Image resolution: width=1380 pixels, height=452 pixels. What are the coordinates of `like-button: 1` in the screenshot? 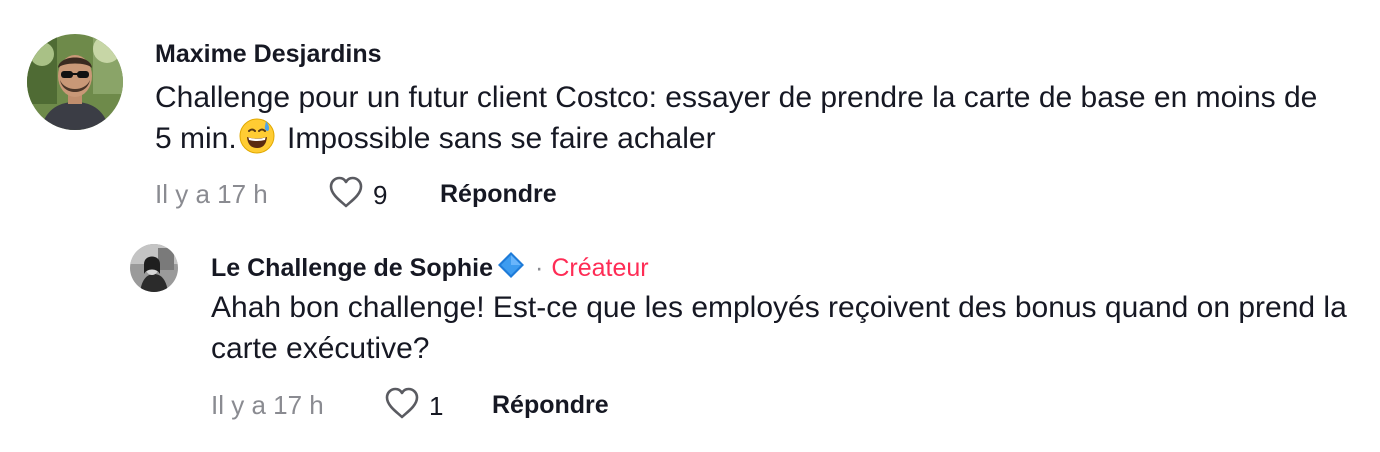 It's located at (413, 406).